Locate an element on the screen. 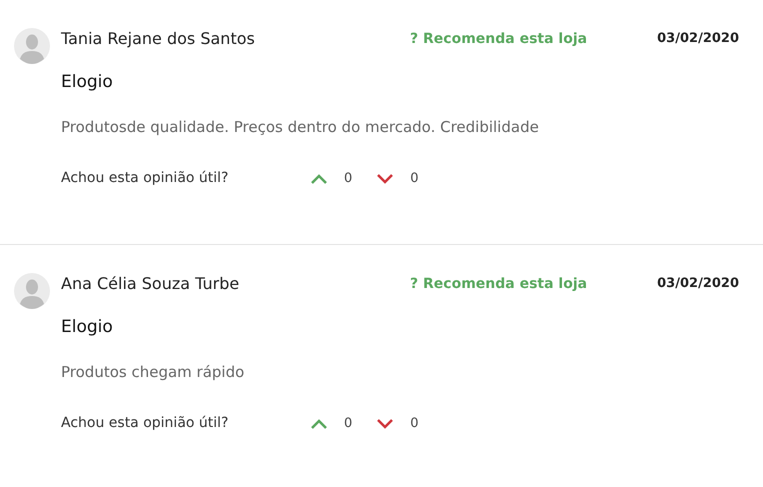 Image resolution: width=763 pixels, height=487 pixels. author-name: Tania Rejane dos Santos is located at coordinates (158, 39).